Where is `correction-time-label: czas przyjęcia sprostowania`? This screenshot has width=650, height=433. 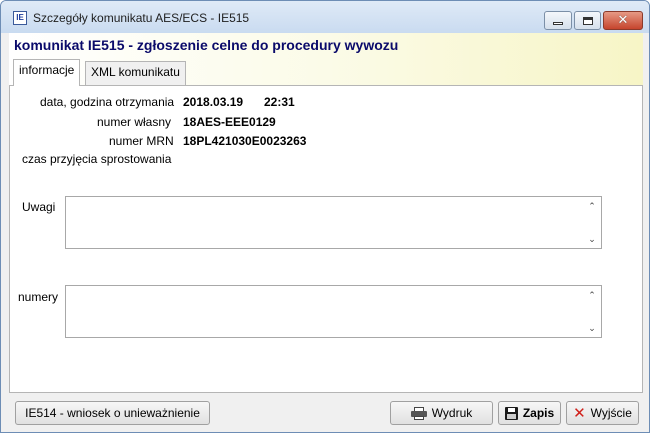 correction-time-label: czas przyjęcia sprostowania is located at coordinates (97, 159).